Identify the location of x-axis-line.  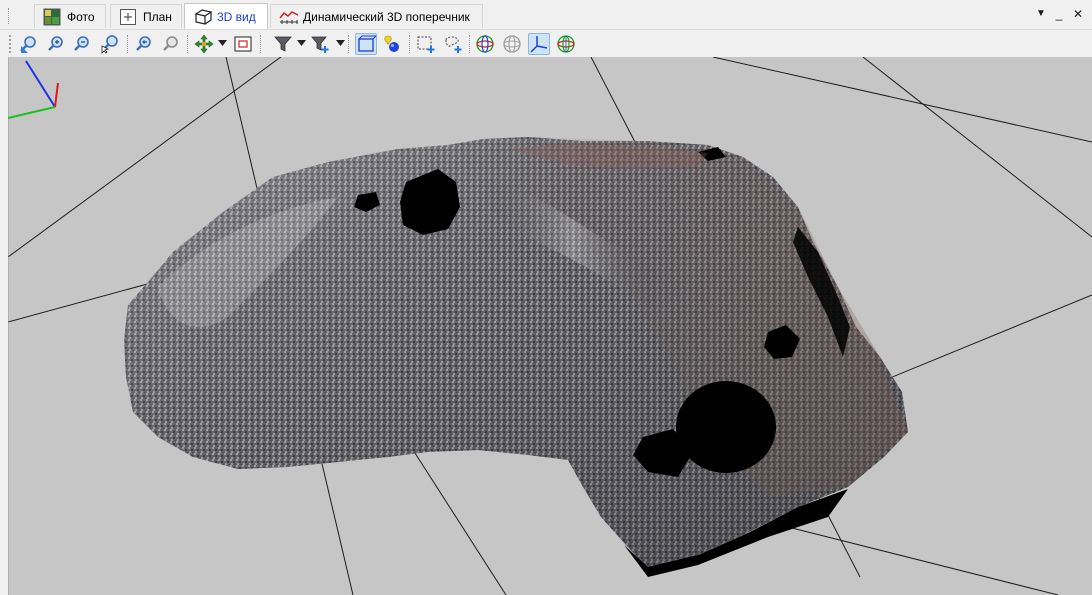
(56, 95).